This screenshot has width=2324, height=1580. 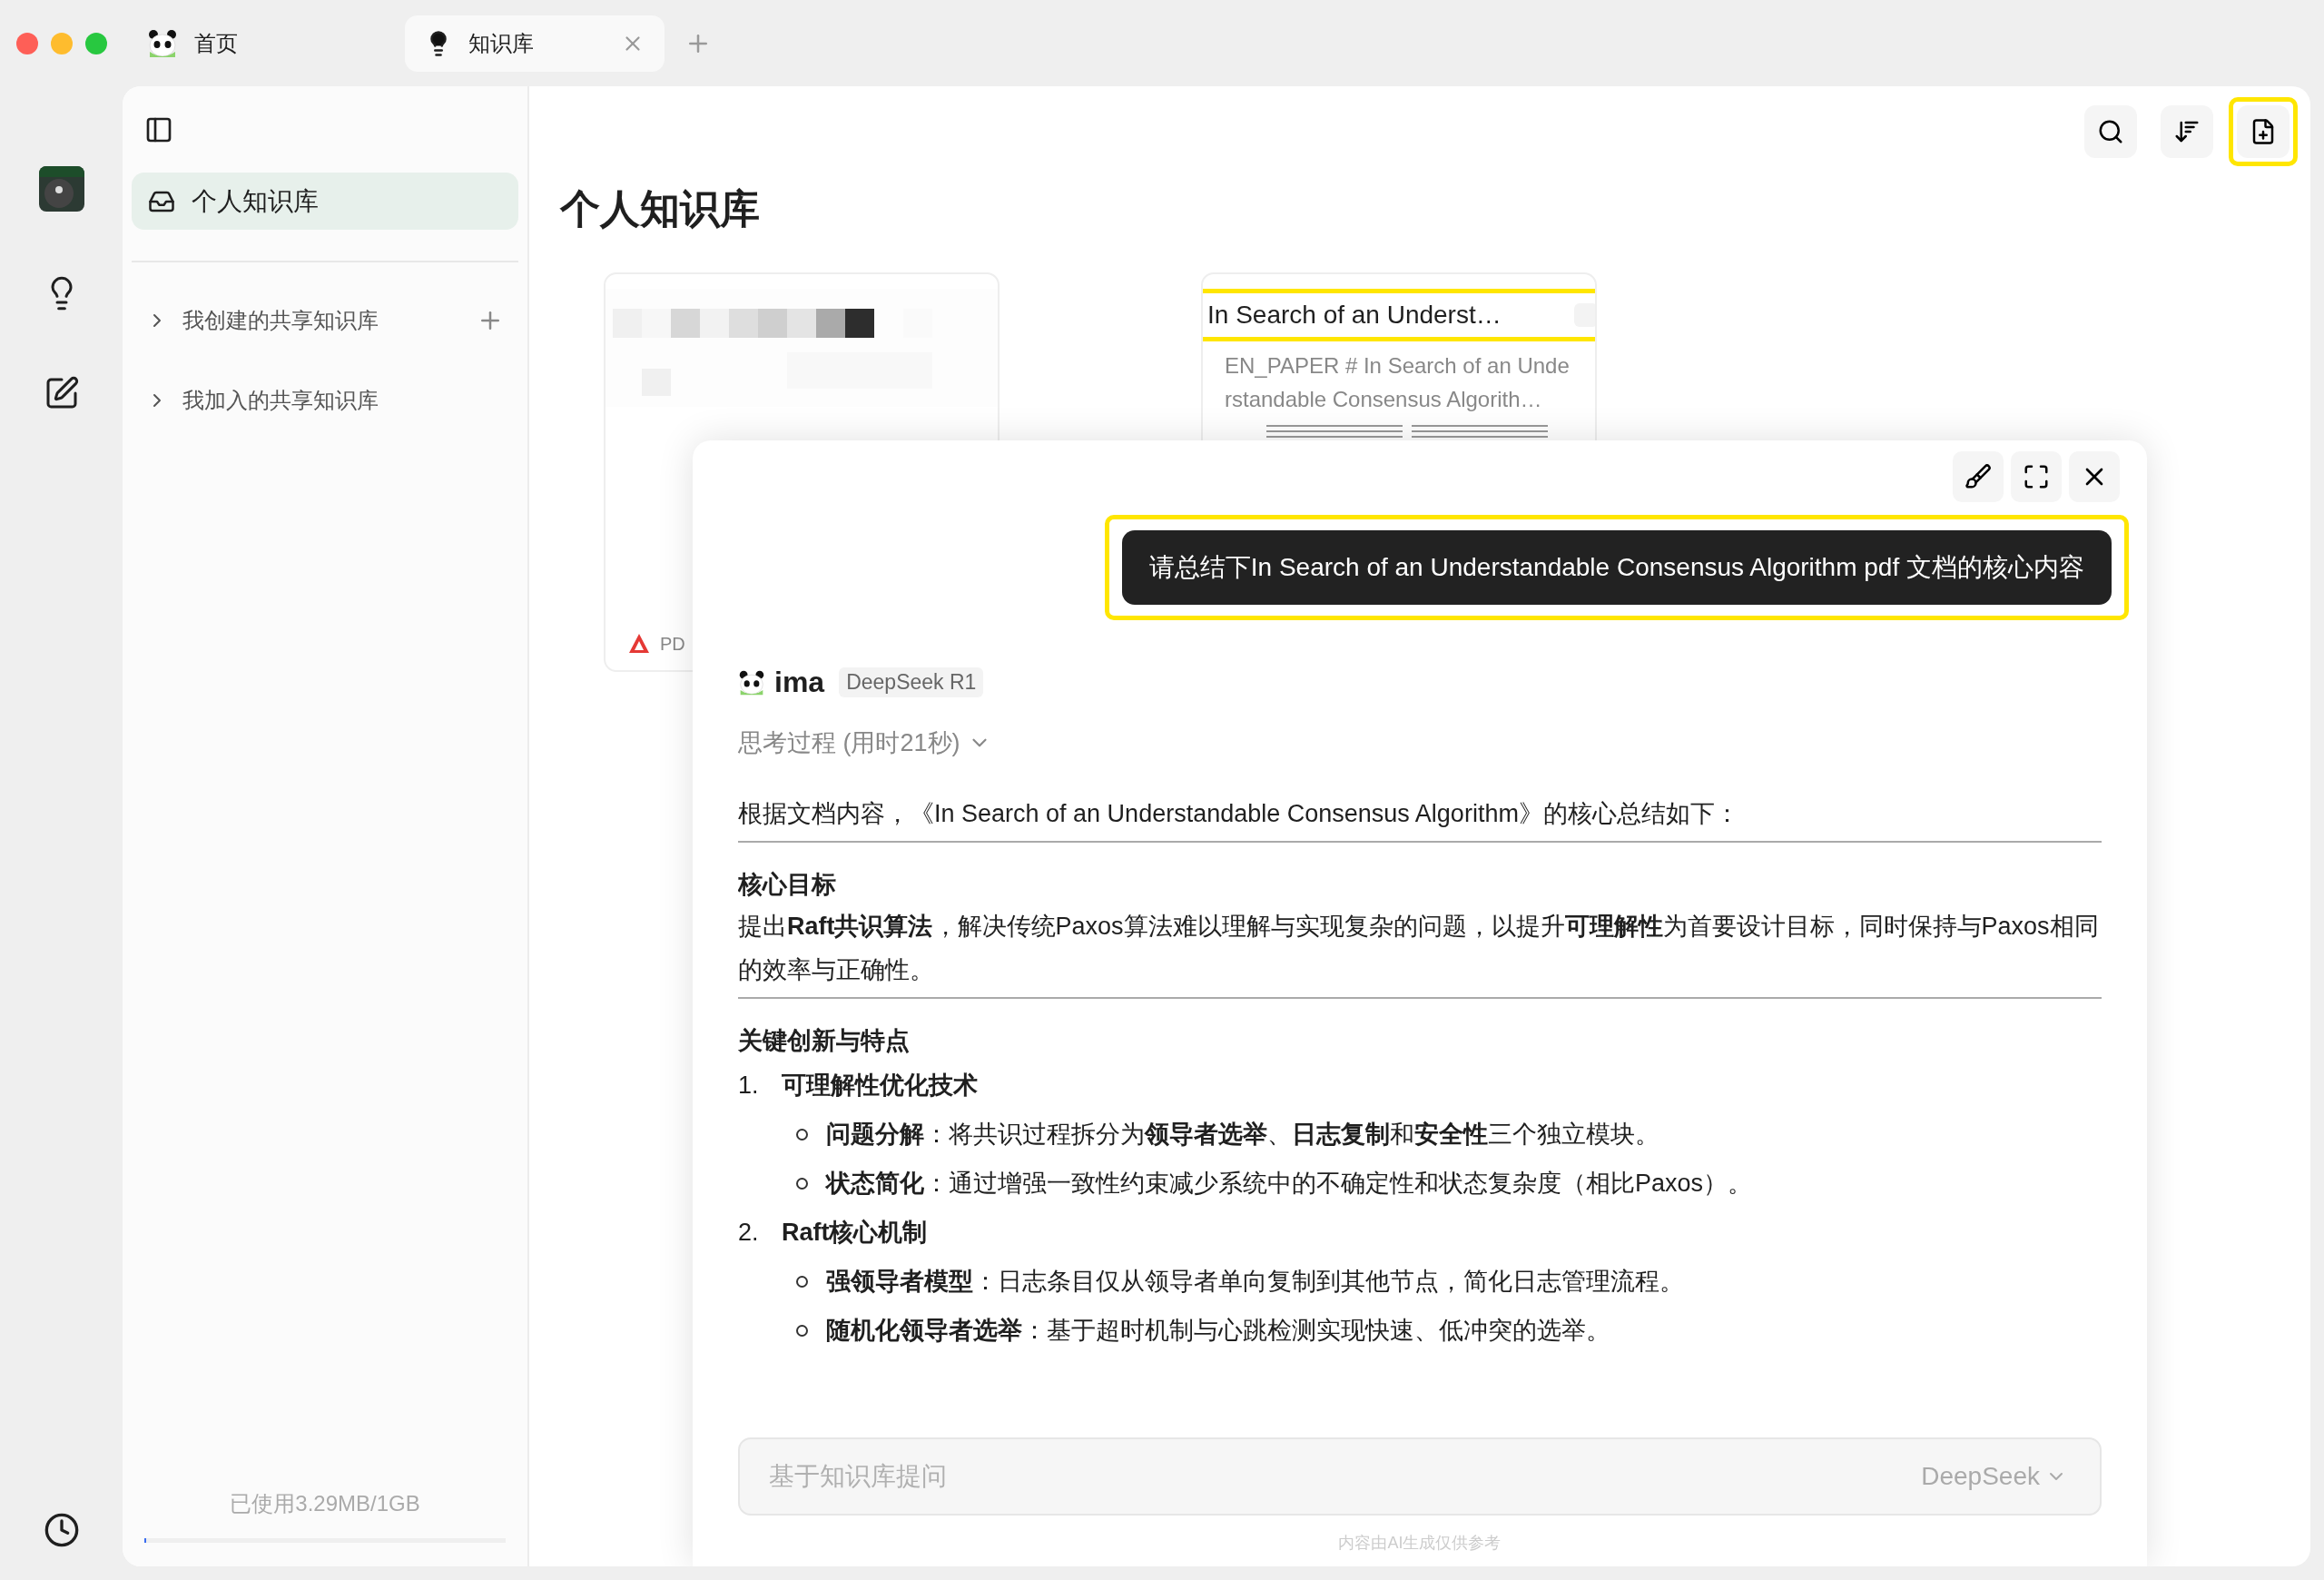 I want to click on close-window-button, so click(x=27, y=43).